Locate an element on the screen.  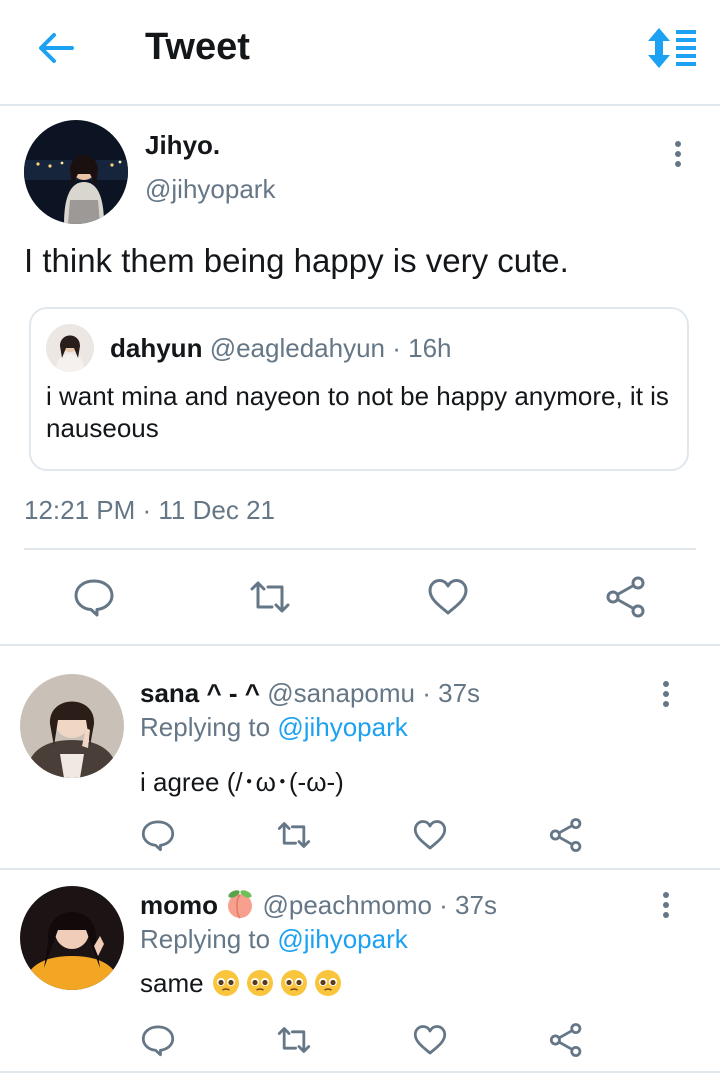
quoted-handle-time: @eagledahyun · 16h is located at coordinates (330, 348).